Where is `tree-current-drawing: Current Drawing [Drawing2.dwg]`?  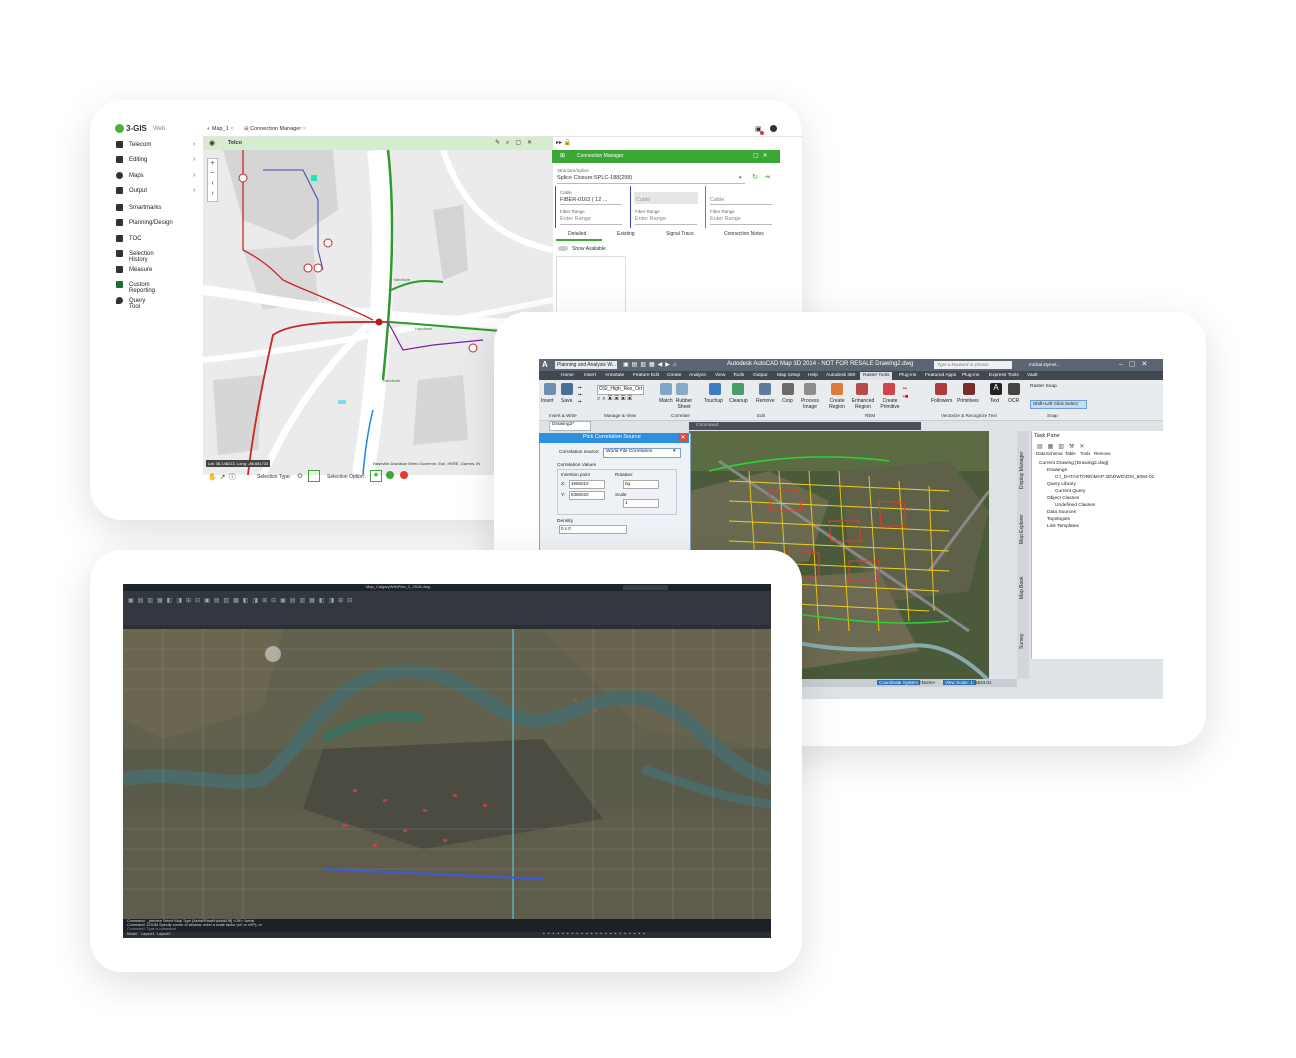
tree-current-drawing: Current Drawing [Drawing2.dwg] is located at coordinates (1073, 463).